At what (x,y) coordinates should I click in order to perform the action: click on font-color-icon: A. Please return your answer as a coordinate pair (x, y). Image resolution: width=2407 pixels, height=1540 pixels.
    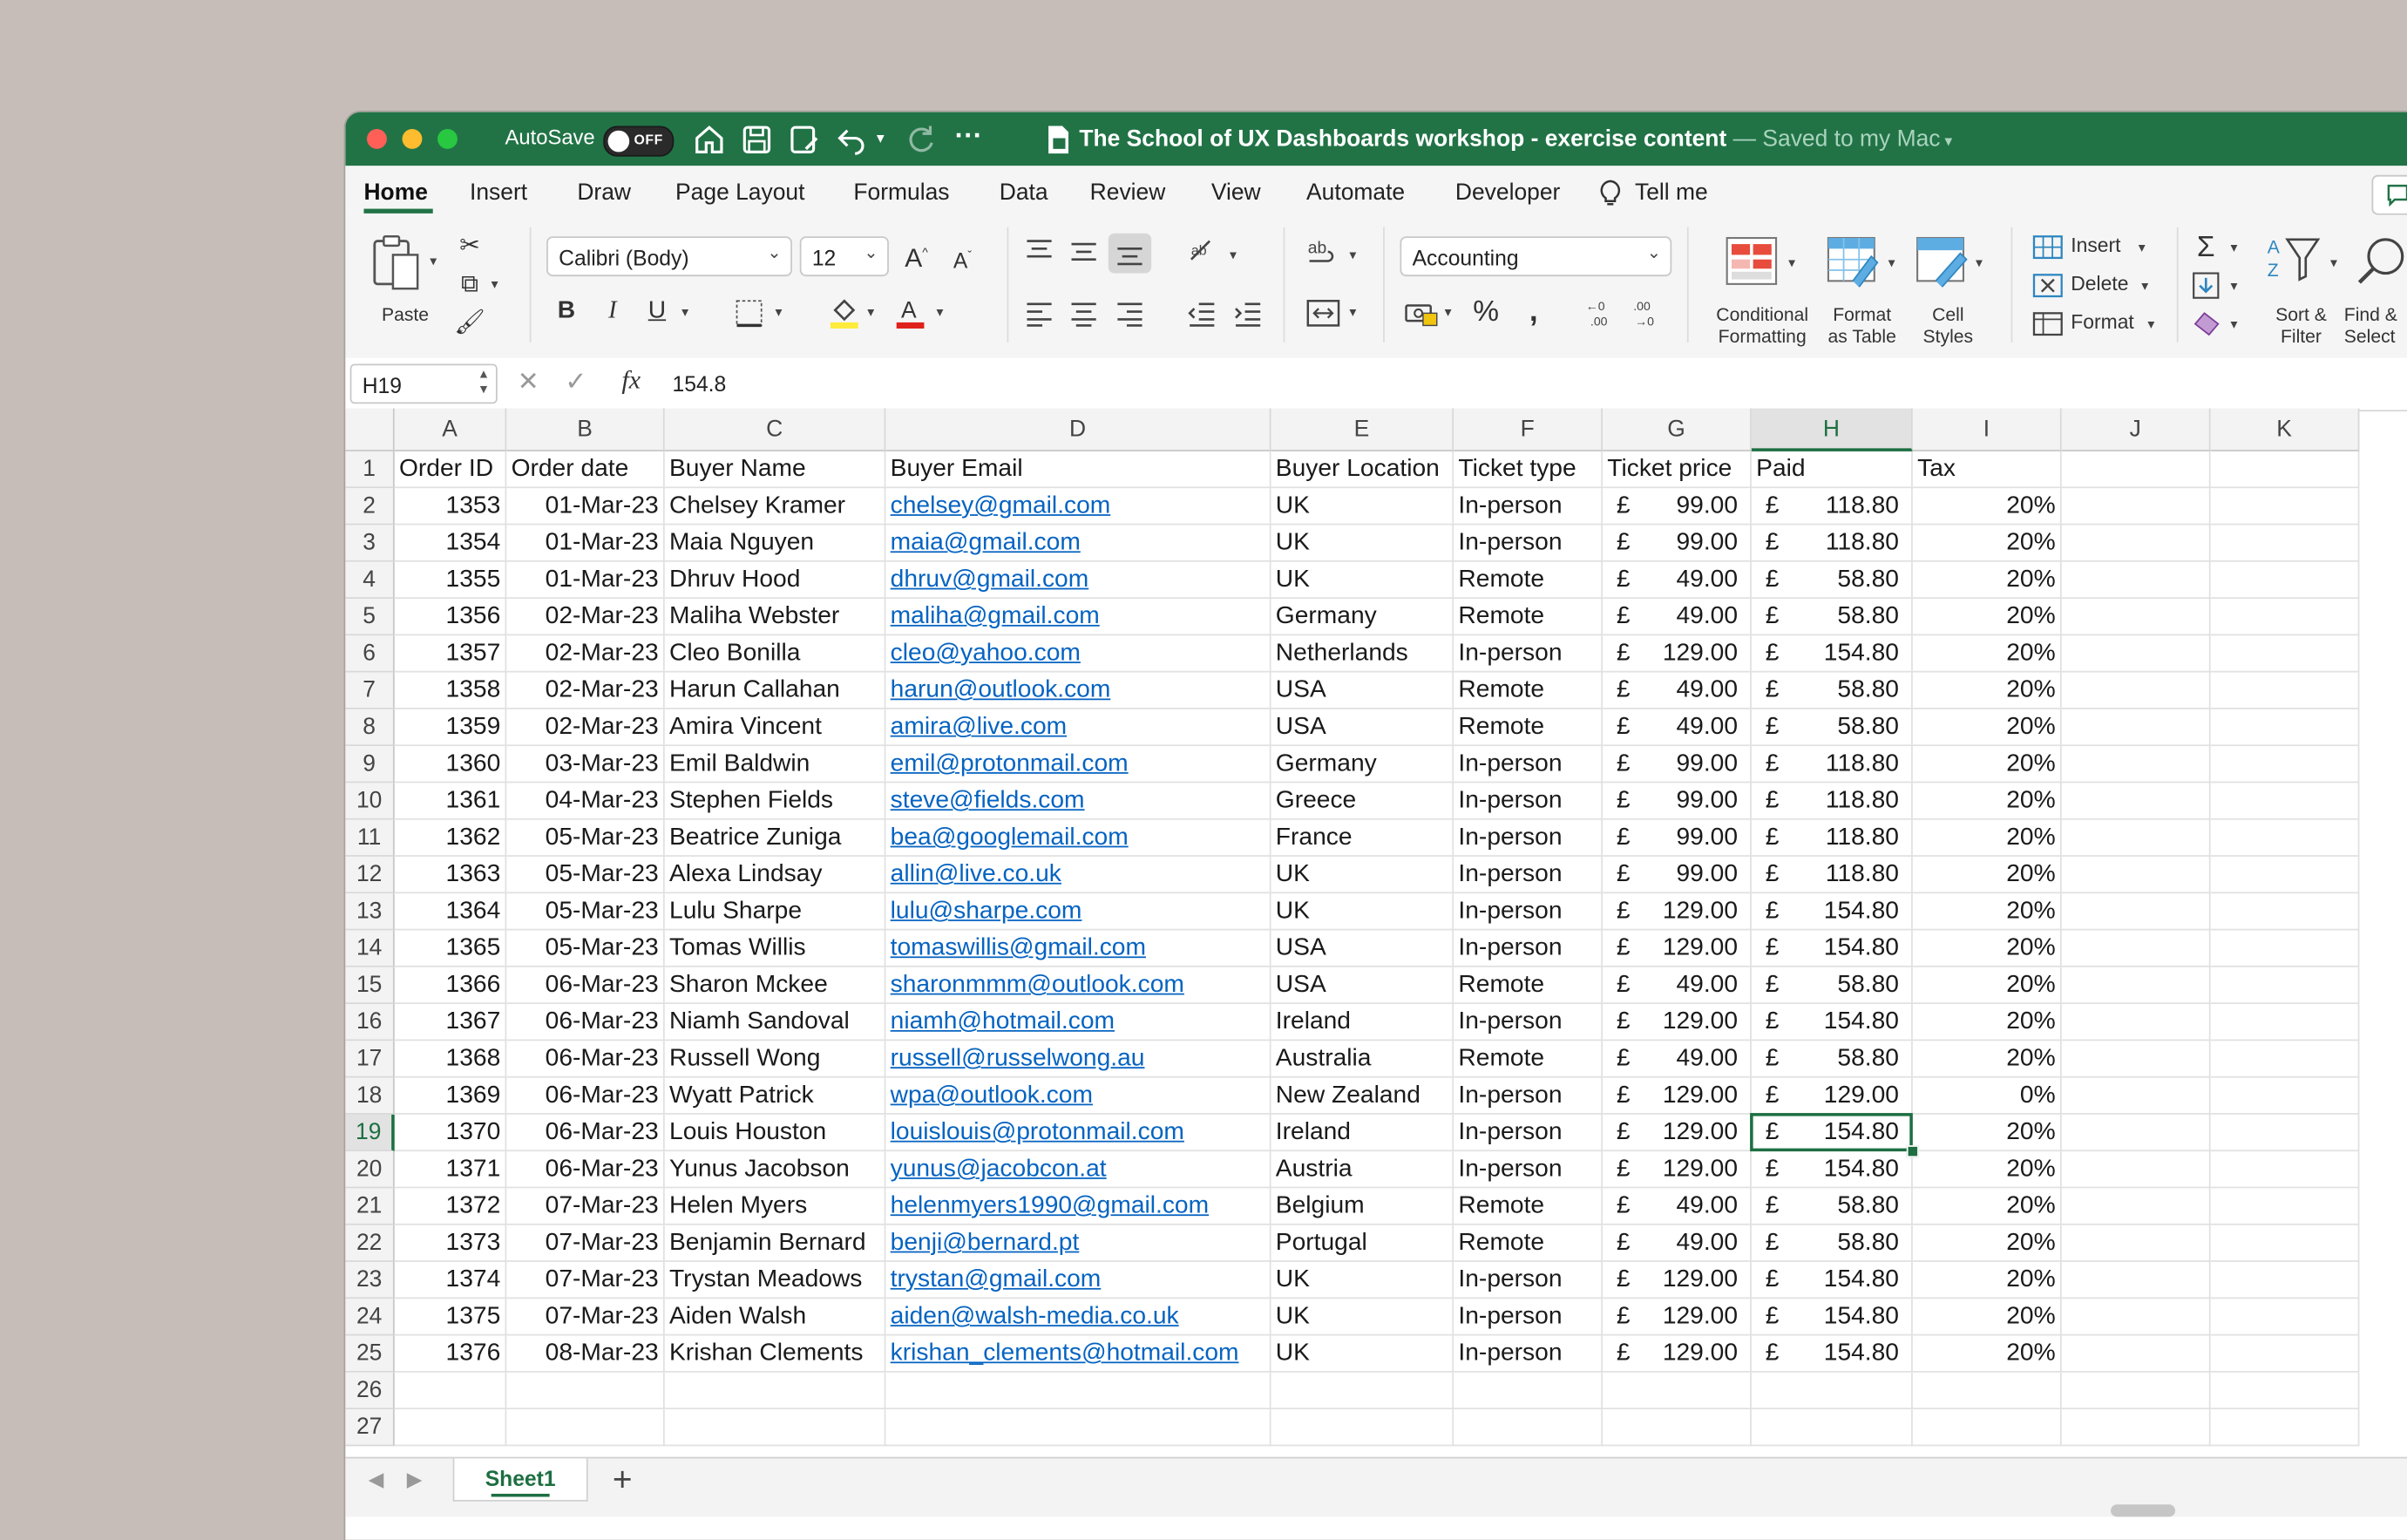
    Looking at the image, I should click on (910, 312).